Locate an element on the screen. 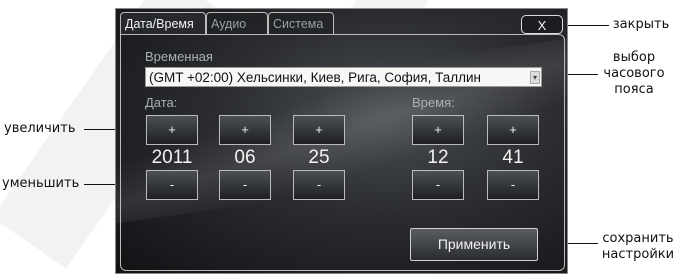 This screenshot has width=680, height=274. annotation-increase: увеличить is located at coordinates (40, 128).